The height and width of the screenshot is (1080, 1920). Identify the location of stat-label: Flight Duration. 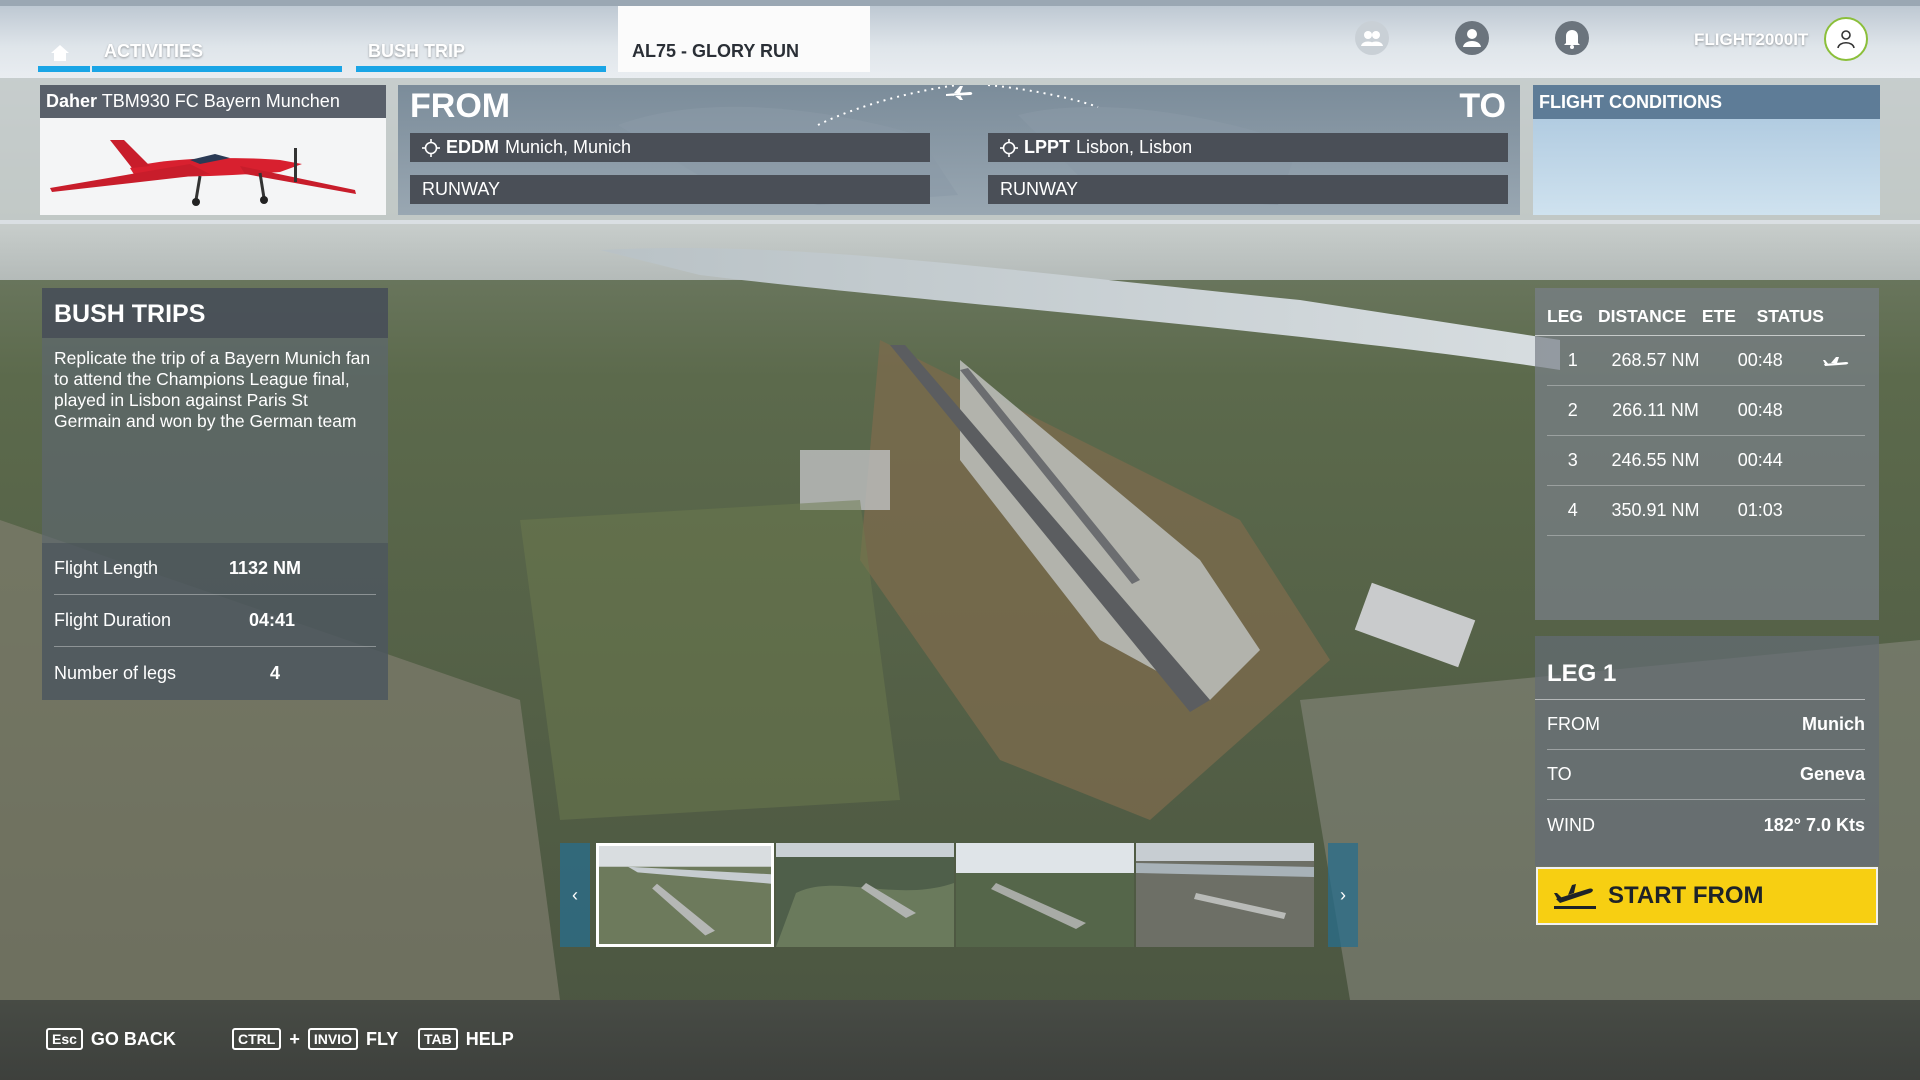
(113, 620).